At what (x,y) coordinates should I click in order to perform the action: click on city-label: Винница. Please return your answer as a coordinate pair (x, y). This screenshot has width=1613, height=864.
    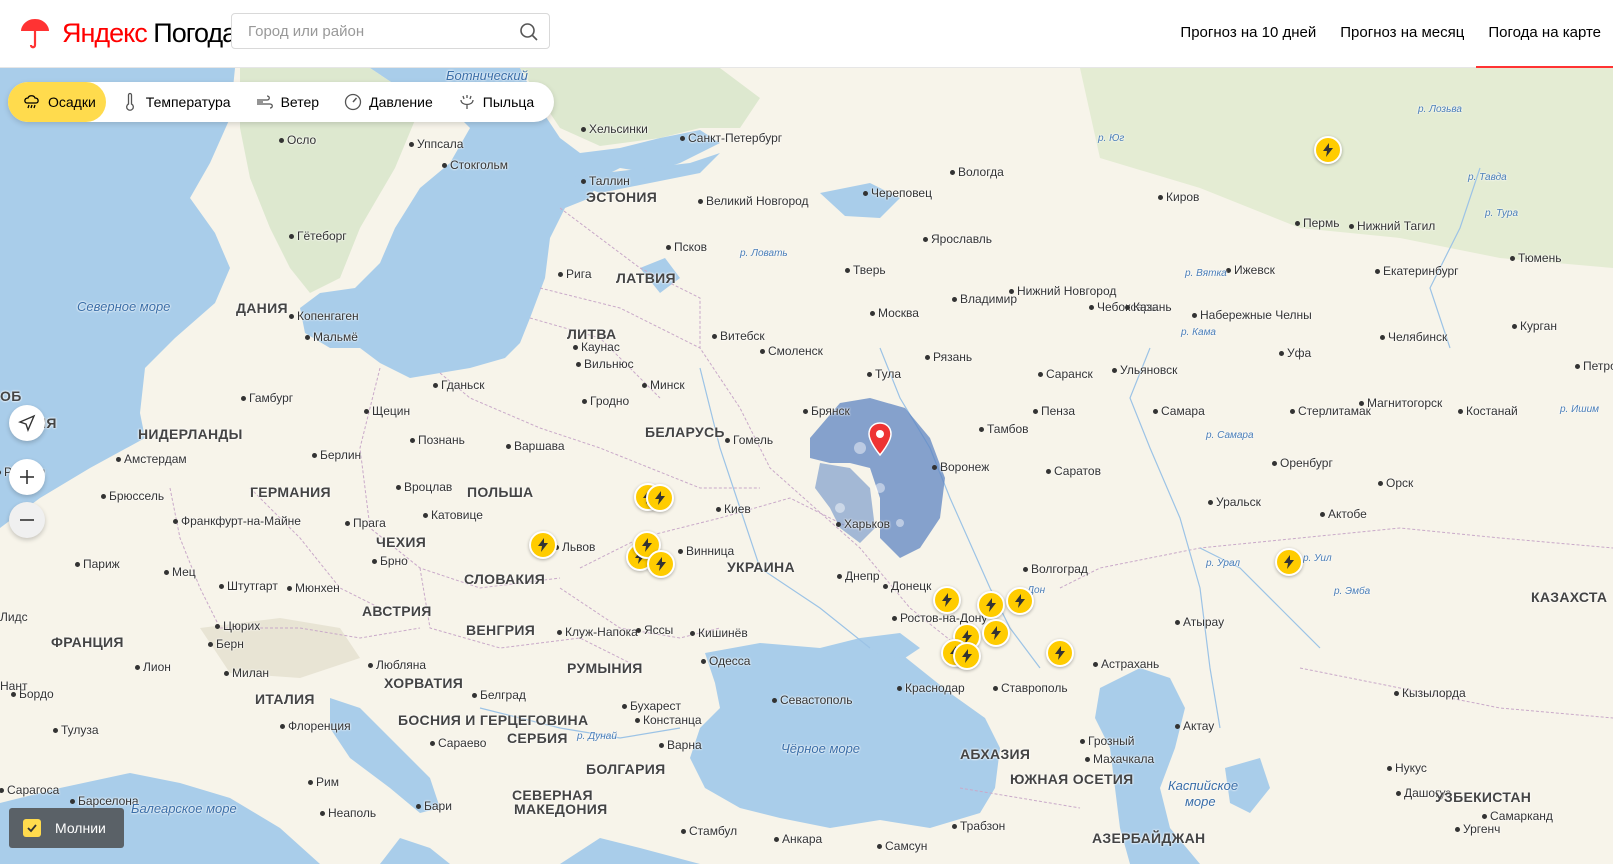
    Looking at the image, I should click on (710, 551).